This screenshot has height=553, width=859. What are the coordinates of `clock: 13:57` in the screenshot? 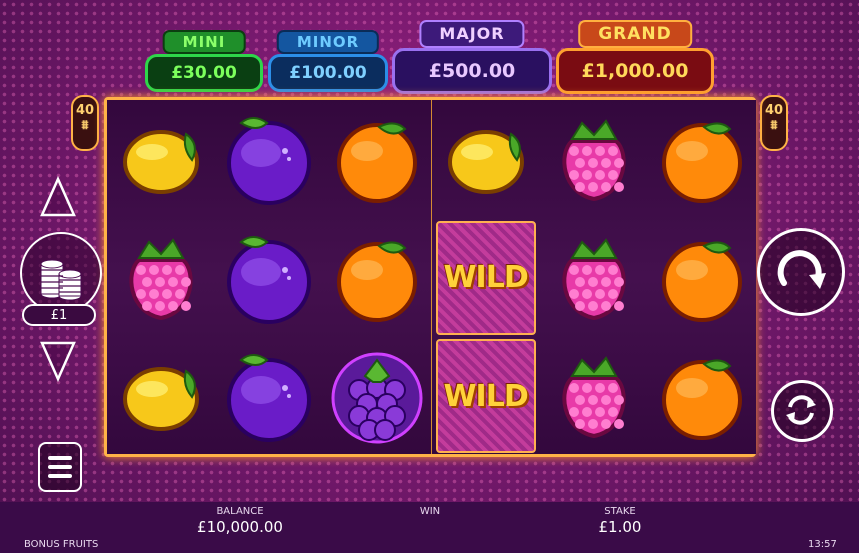 It's located at (822, 544).